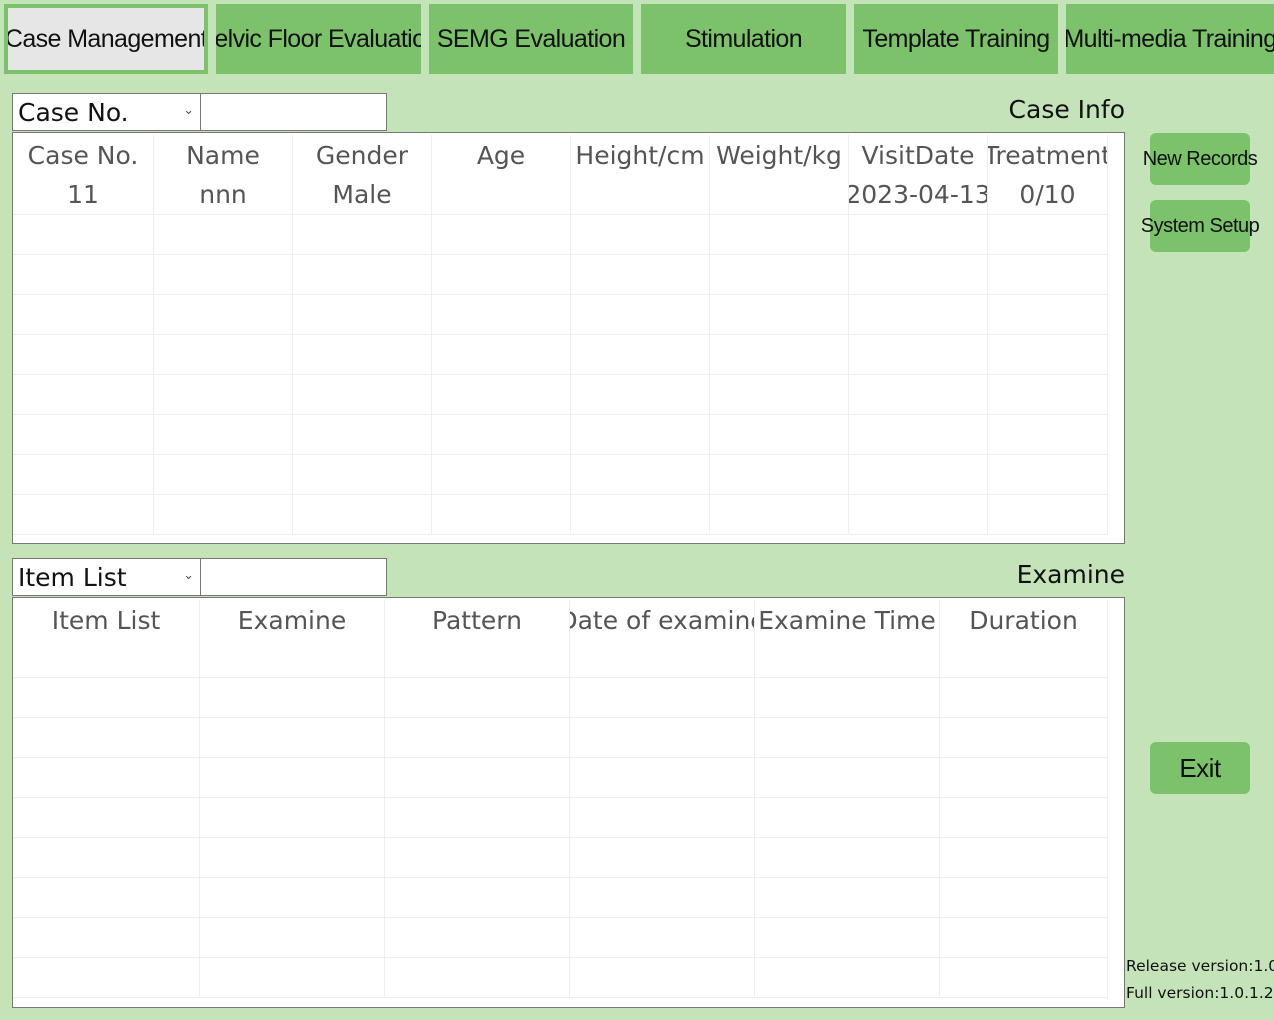  Describe the element at coordinates (106, 112) in the screenshot. I see `case-search-field-select: Case No. ⌄` at that location.